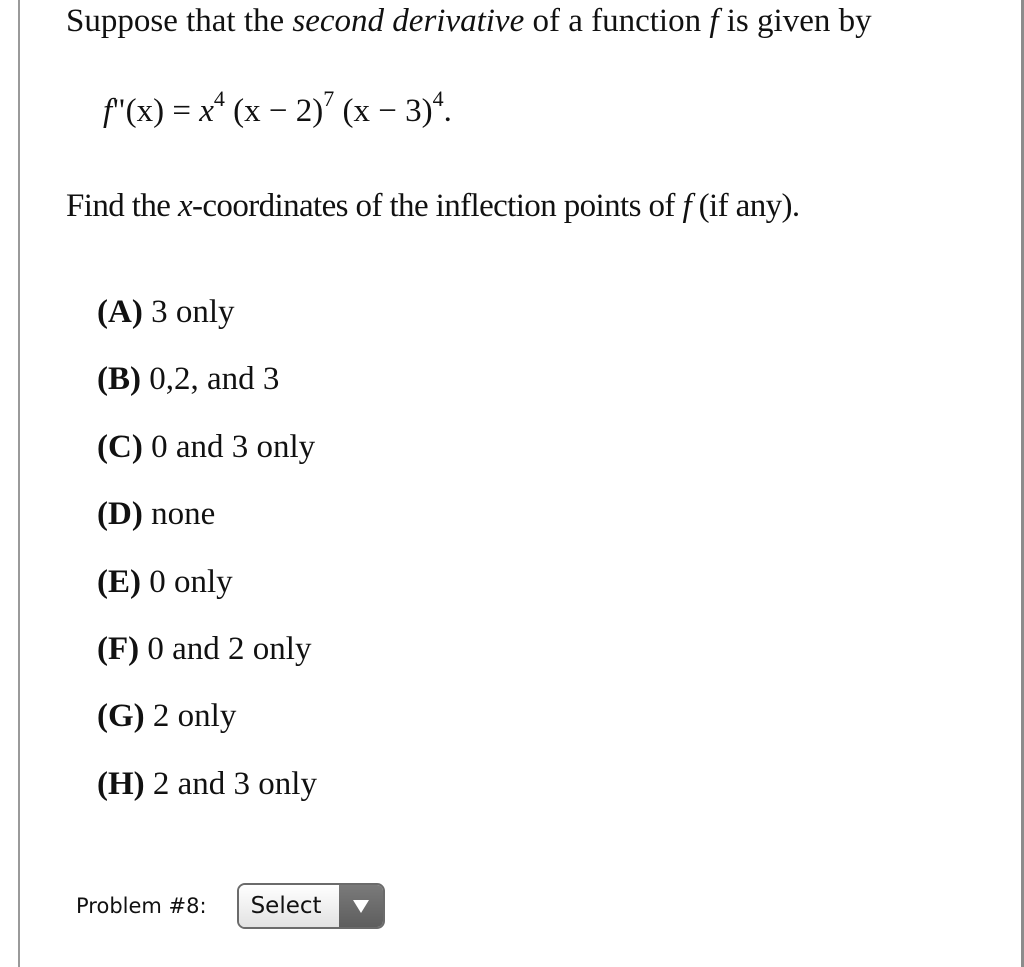  What do you see at coordinates (120, 514) in the screenshot?
I see `option-letter: (D)` at bounding box center [120, 514].